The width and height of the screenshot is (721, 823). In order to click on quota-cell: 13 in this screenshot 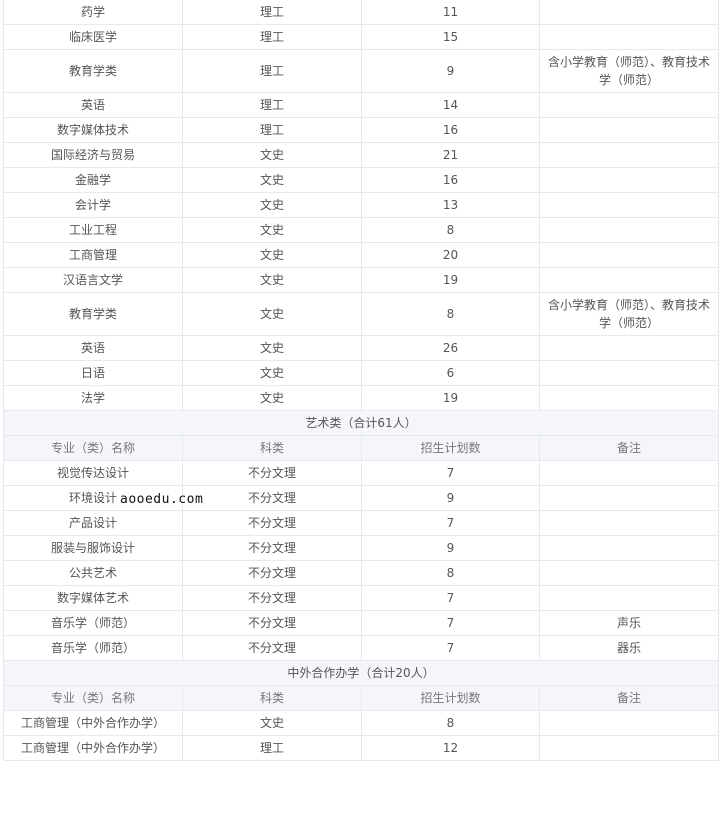, I will do `click(450, 205)`.